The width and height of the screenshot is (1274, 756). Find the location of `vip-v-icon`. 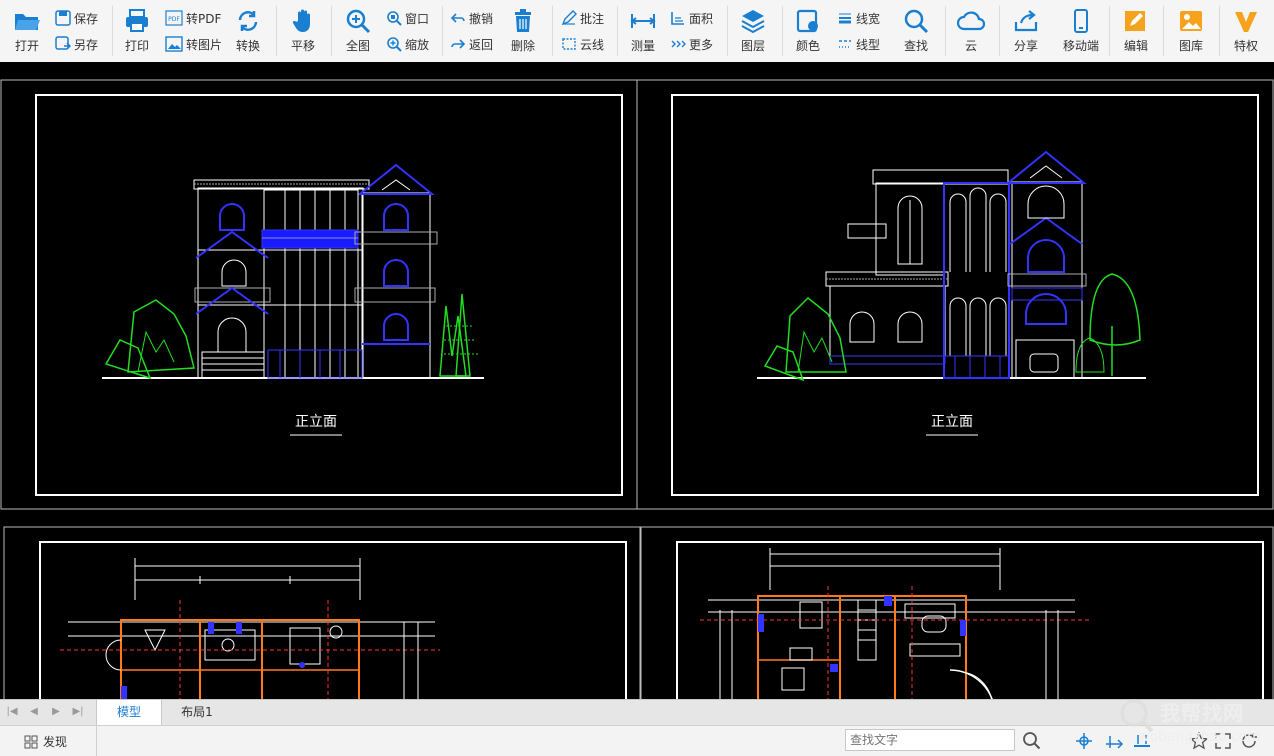

vip-v-icon is located at coordinates (1246, 22).